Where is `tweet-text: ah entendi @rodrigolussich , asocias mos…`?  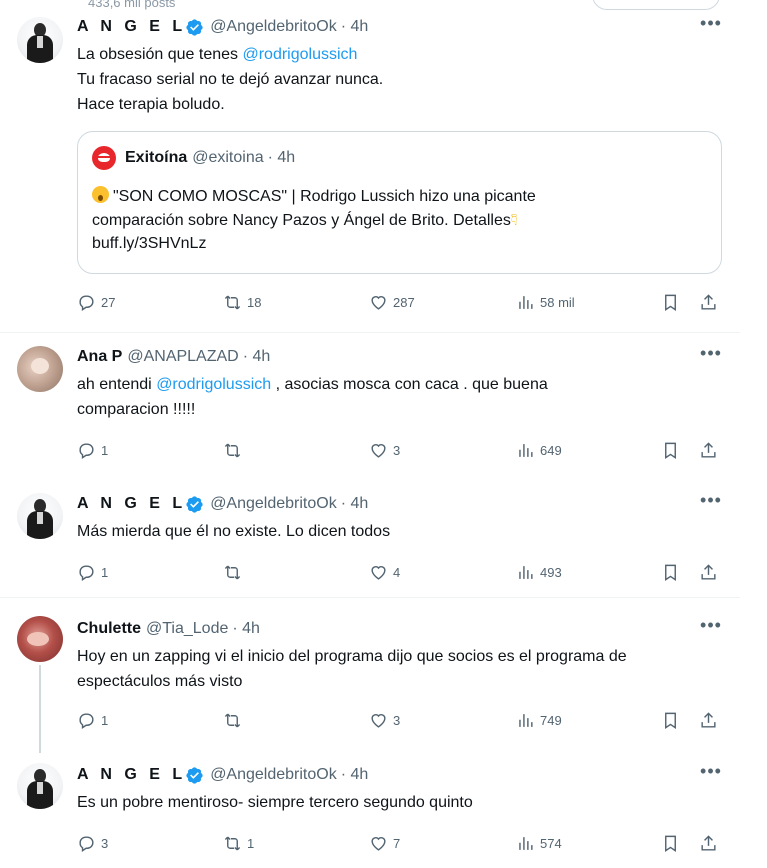
tweet-text: ah entendi @rodrigolussich , asocias mos… is located at coordinates (402, 397).